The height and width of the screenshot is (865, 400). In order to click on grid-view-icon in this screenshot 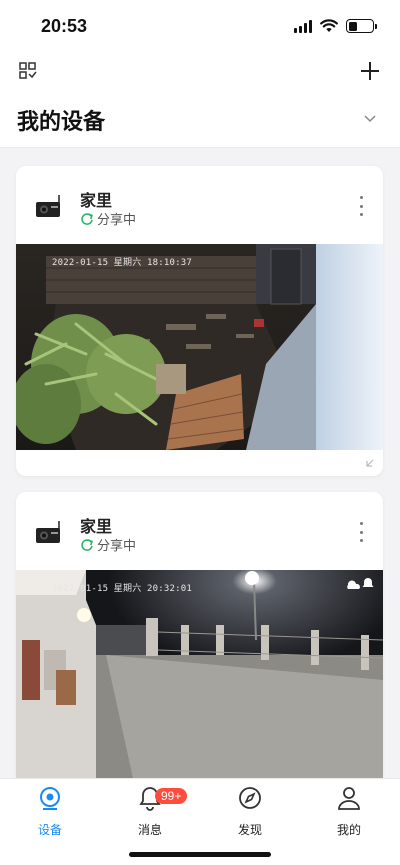, I will do `click(28, 71)`.